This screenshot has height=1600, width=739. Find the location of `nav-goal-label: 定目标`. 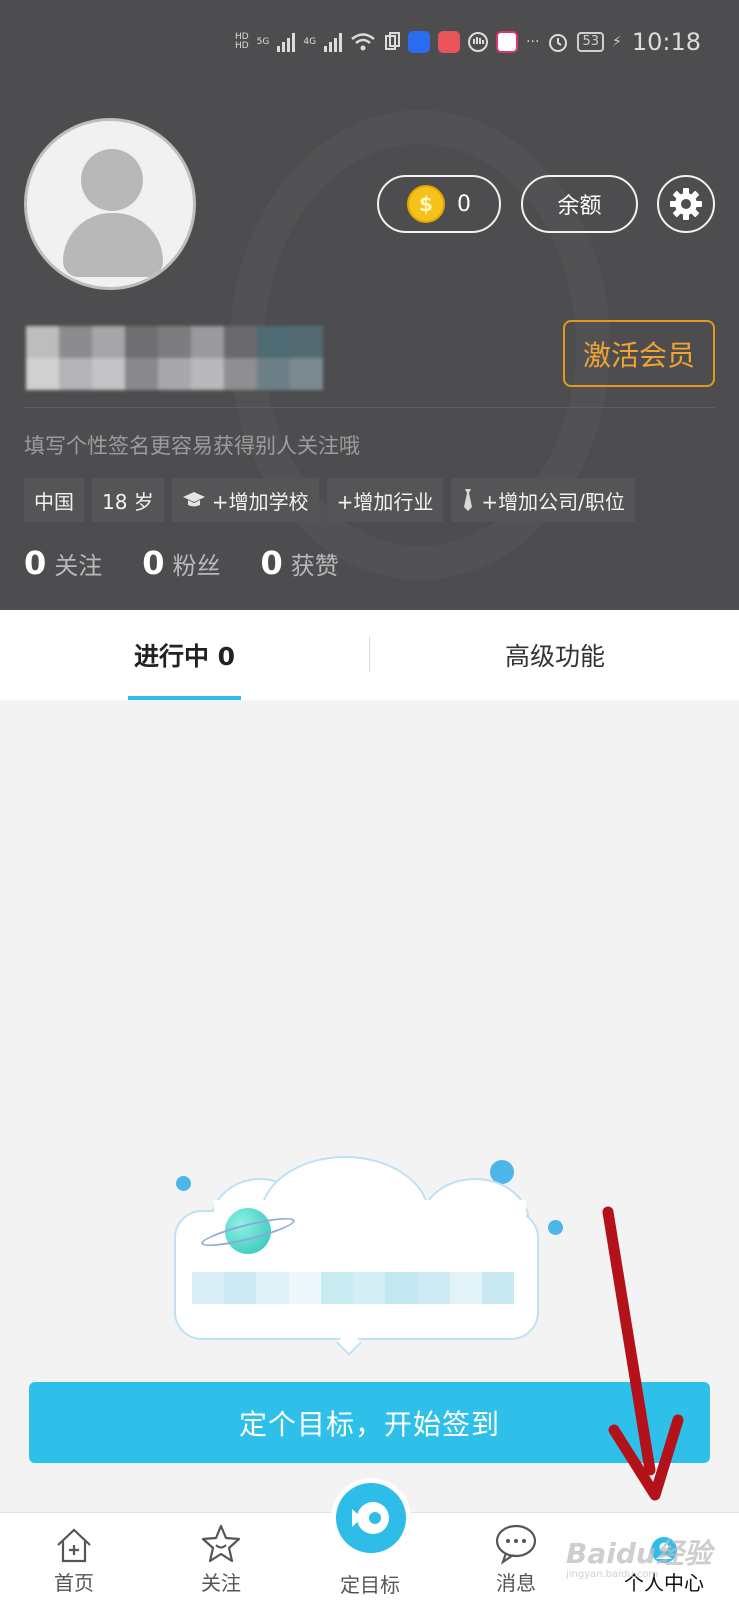

nav-goal-label: 定目标 is located at coordinates (370, 1585).